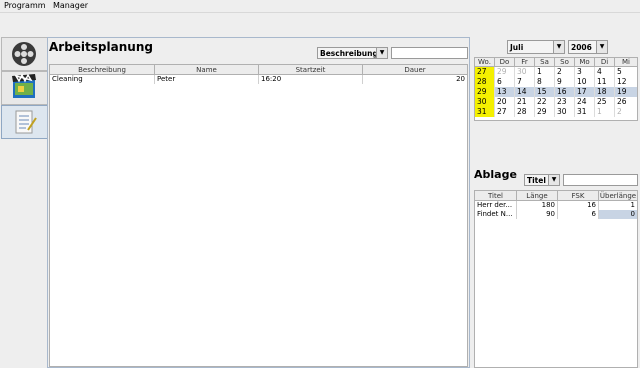  I want to click on column-header: Überlänge, so click(618, 196).